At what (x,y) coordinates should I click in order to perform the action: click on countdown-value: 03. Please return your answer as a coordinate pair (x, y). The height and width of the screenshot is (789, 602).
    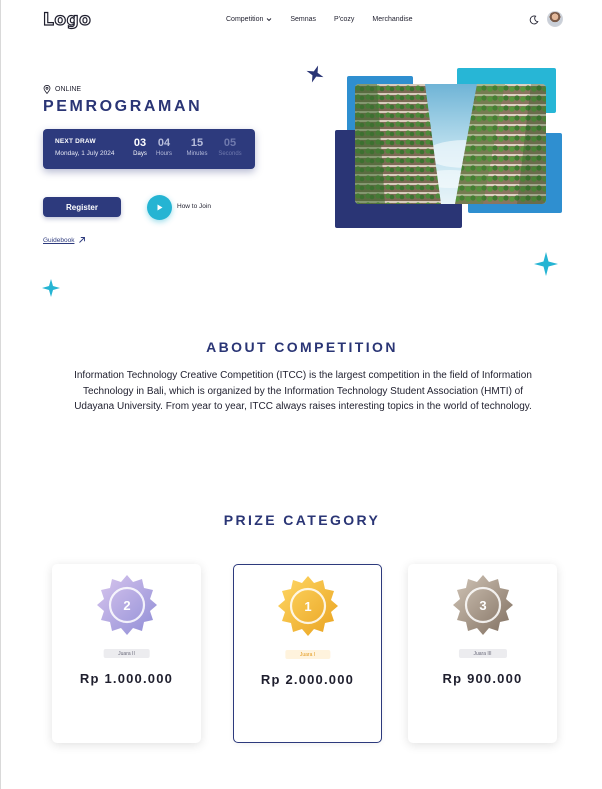
    Looking at the image, I should click on (140, 143).